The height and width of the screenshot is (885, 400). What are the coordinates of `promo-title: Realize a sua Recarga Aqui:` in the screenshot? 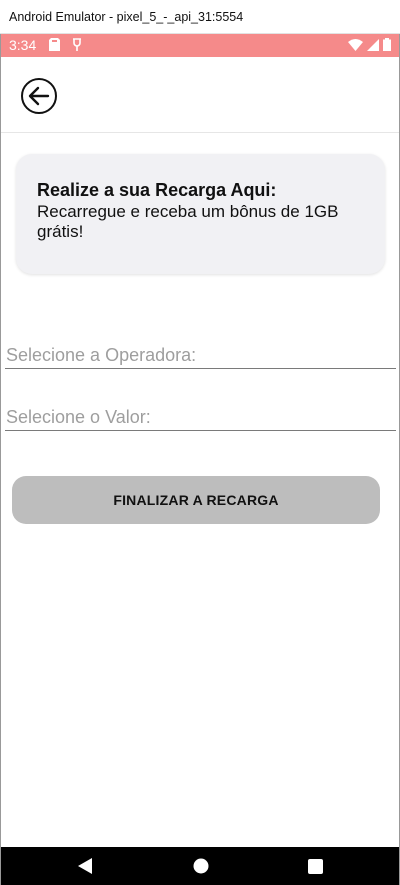 It's located at (157, 190).